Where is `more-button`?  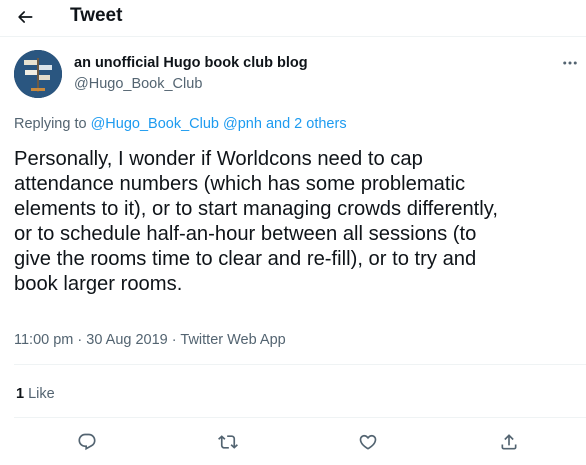
more-button is located at coordinates (570, 63).